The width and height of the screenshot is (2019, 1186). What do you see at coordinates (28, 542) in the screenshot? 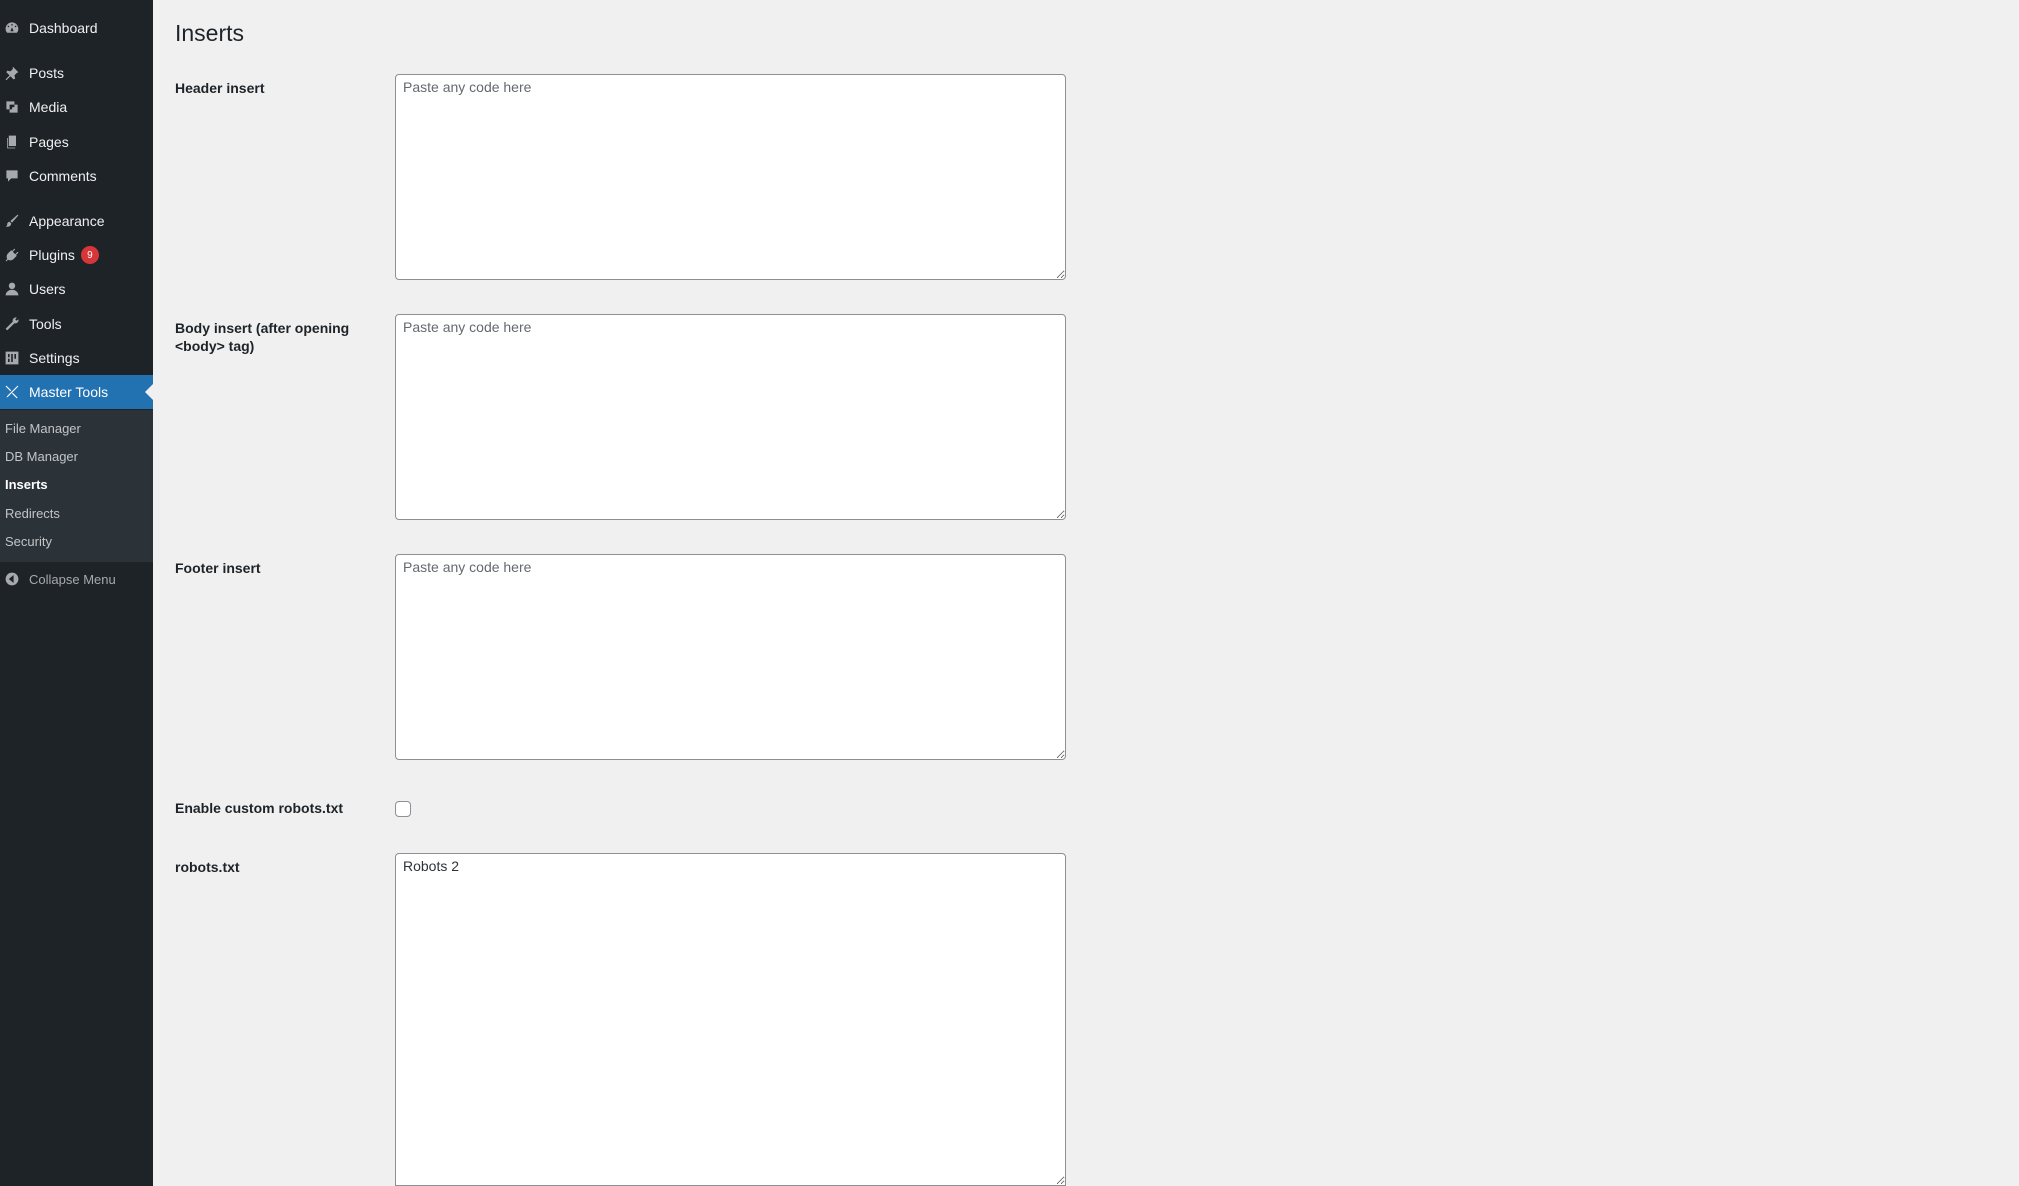
I see `submenu-security: Security` at bounding box center [28, 542].